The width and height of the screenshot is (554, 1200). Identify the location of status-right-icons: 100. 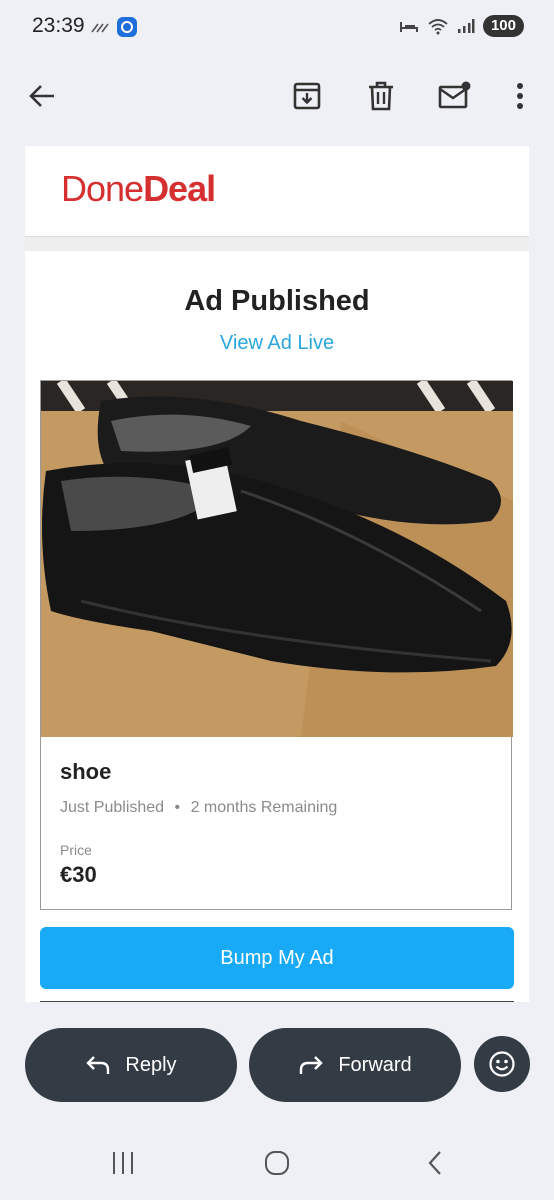
(461, 26).